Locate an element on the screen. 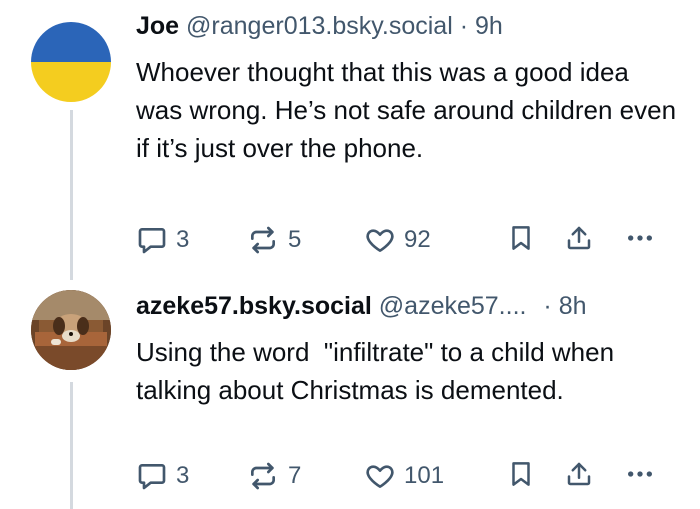 This screenshot has width=700, height=509. handle: @ranger013.bsky.social is located at coordinates (319, 26).